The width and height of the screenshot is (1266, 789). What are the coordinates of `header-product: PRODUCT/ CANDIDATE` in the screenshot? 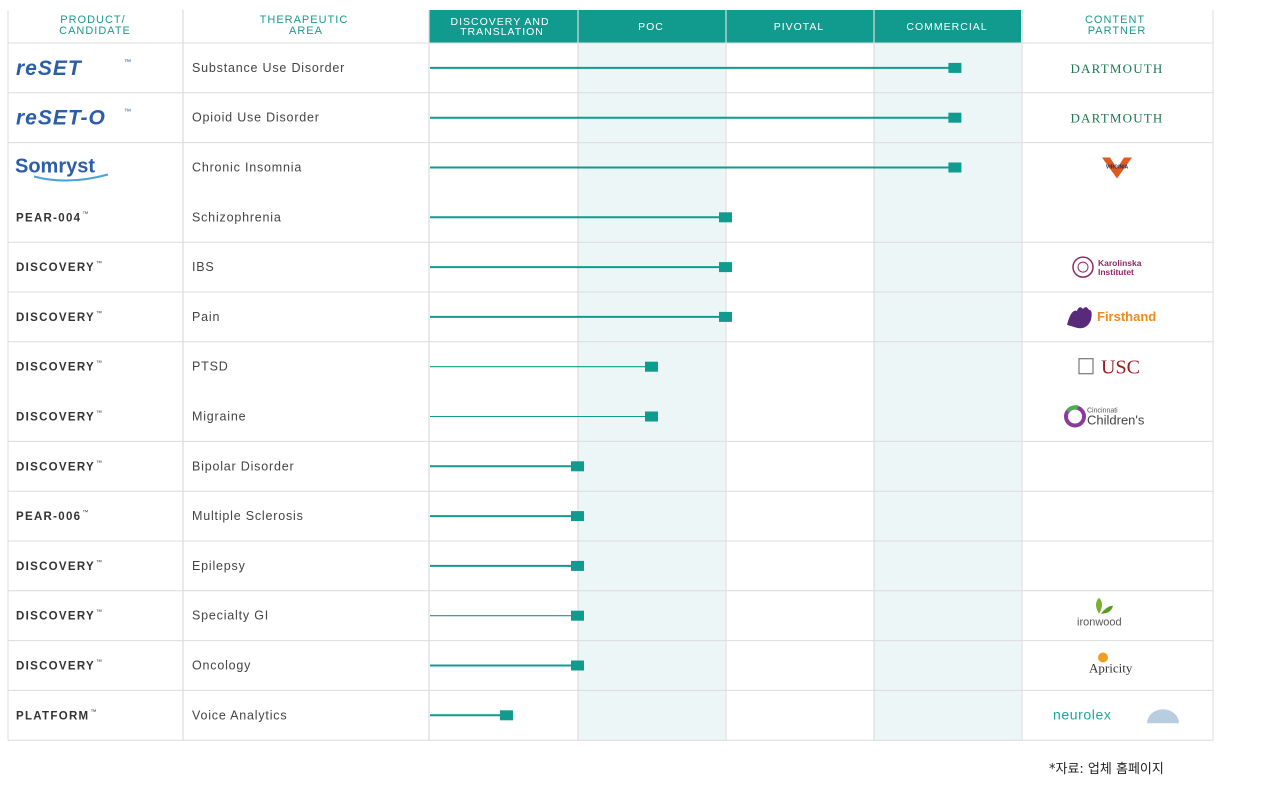 It's located at (95, 25).